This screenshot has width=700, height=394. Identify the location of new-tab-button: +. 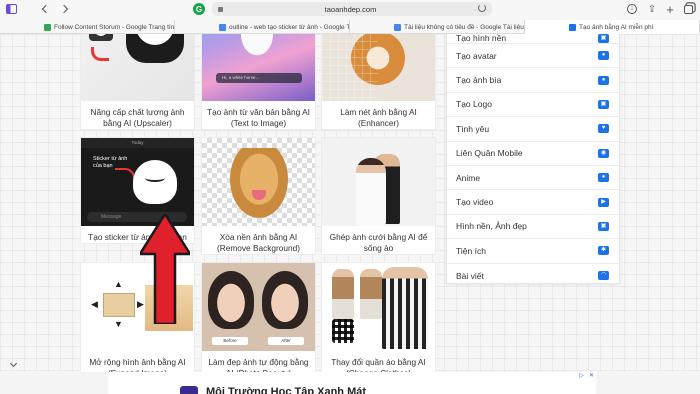
(670, 9).